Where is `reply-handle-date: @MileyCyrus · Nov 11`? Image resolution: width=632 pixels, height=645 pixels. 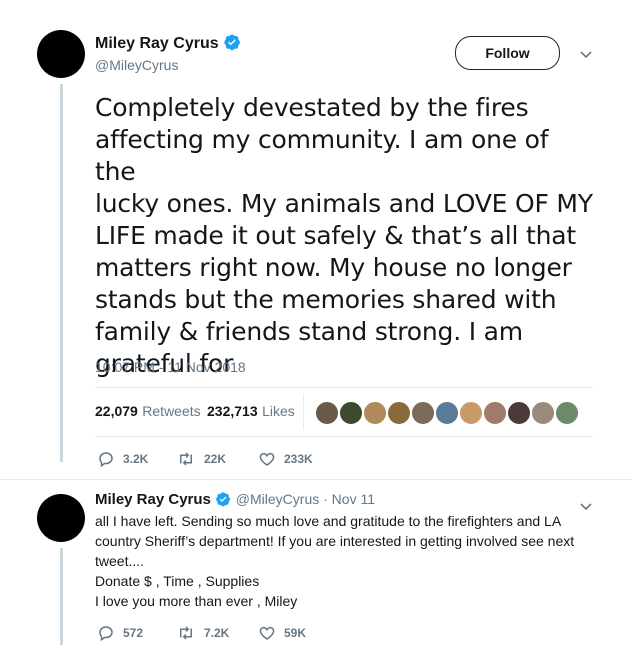 reply-handle-date: @MileyCyrus · Nov 11 is located at coordinates (305, 499).